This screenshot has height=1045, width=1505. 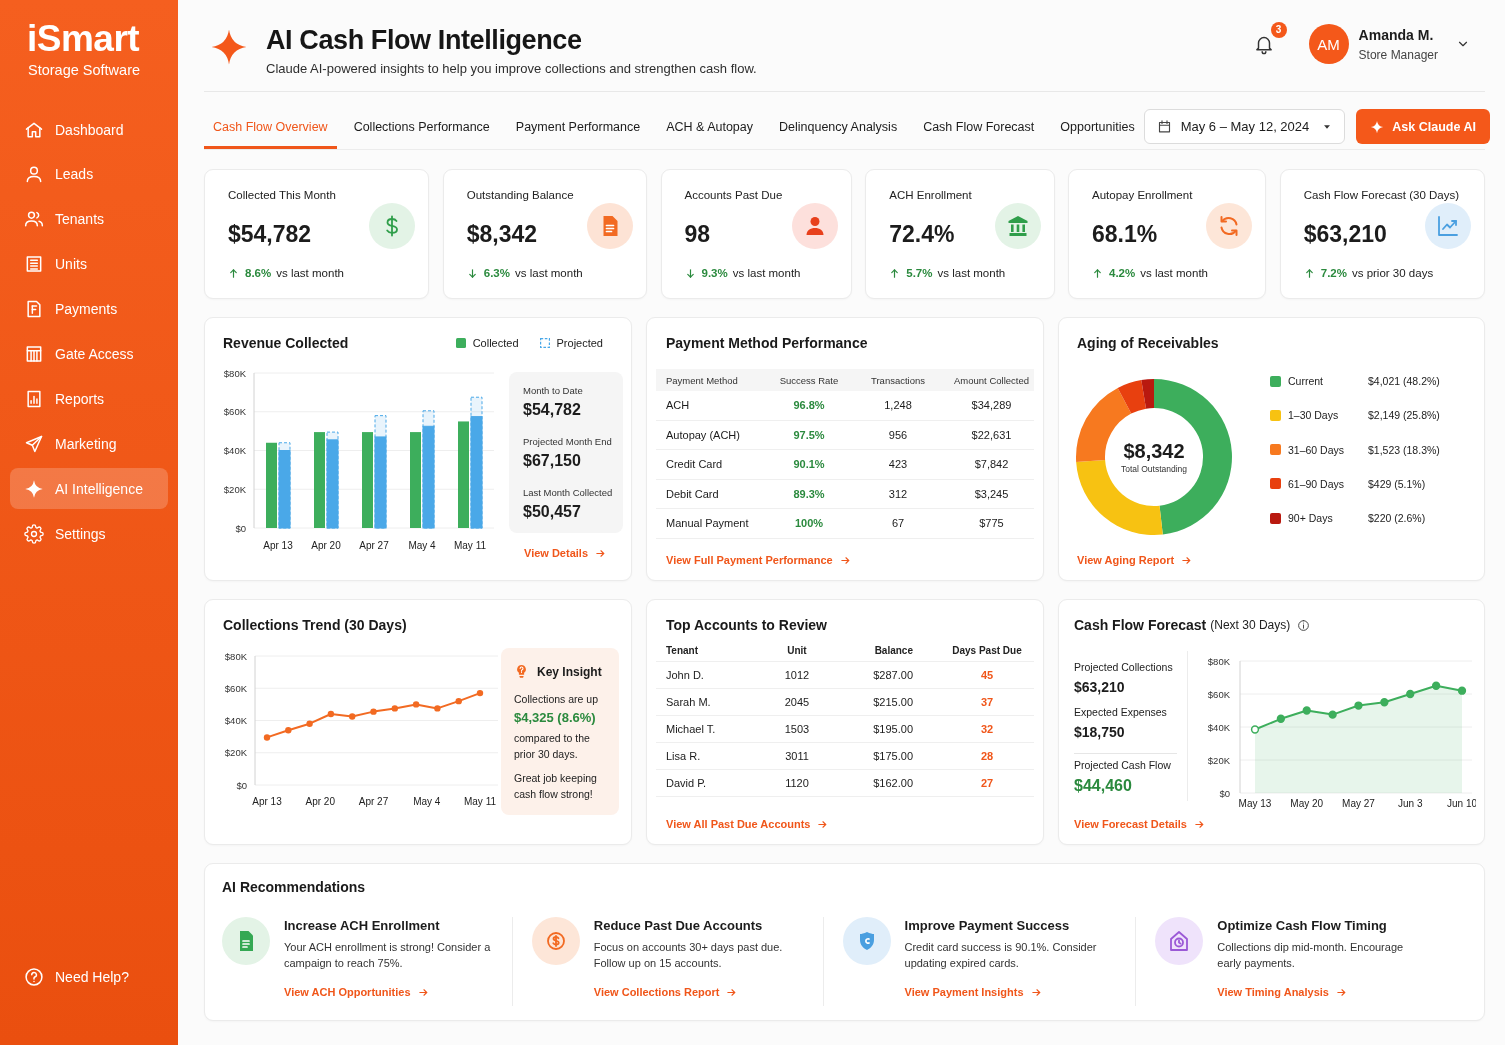 What do you see at coordinates (356, 992) in the screenshot?
I see `view-link: View ACH Opportunities` at bounding box center [356, 992].